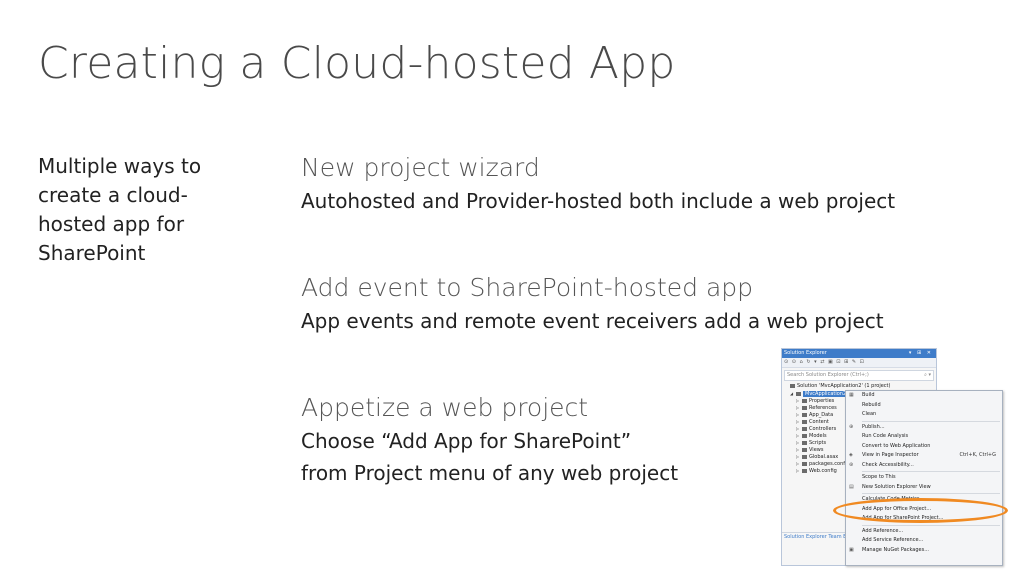 The height and width of the screenshot is (575, 1023). What do you see at coordinates (527, 287) in the screenshot?
I see `point-heading: Add event to SharePoint-hosted app` at bounding box center [527, 287].